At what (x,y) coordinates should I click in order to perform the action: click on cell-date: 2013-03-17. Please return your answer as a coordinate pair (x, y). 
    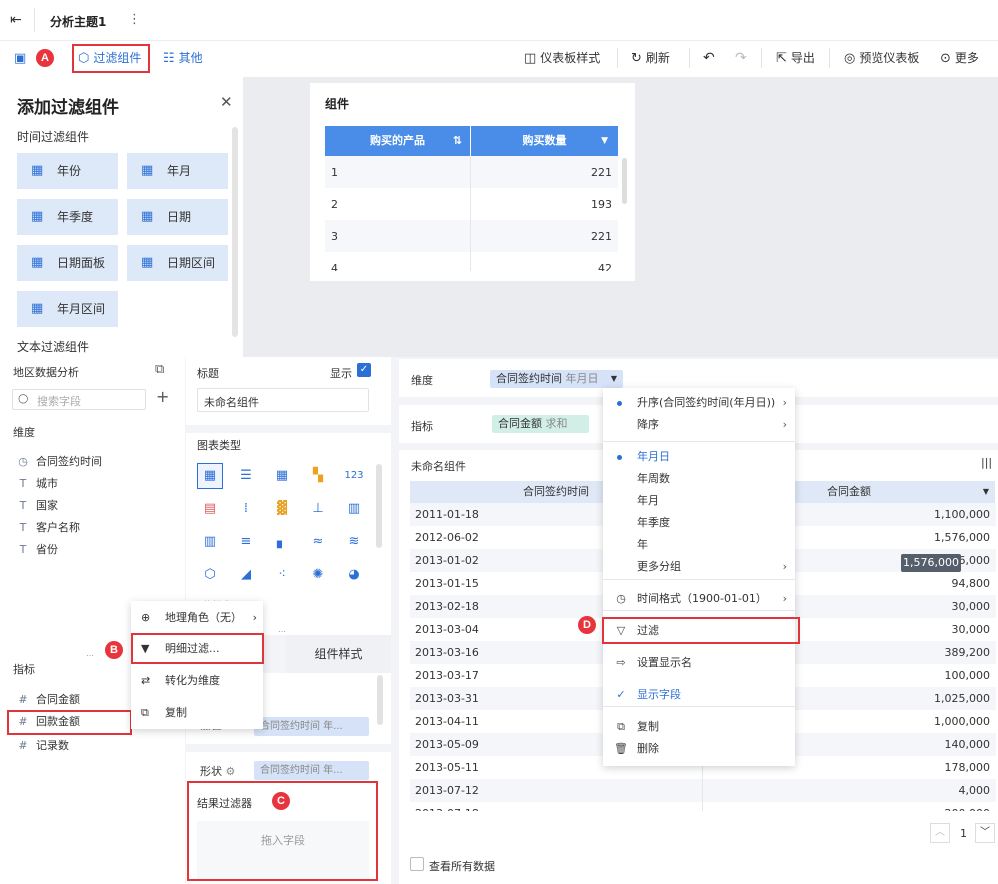
    Looking at the image, I should click on (447, 675).